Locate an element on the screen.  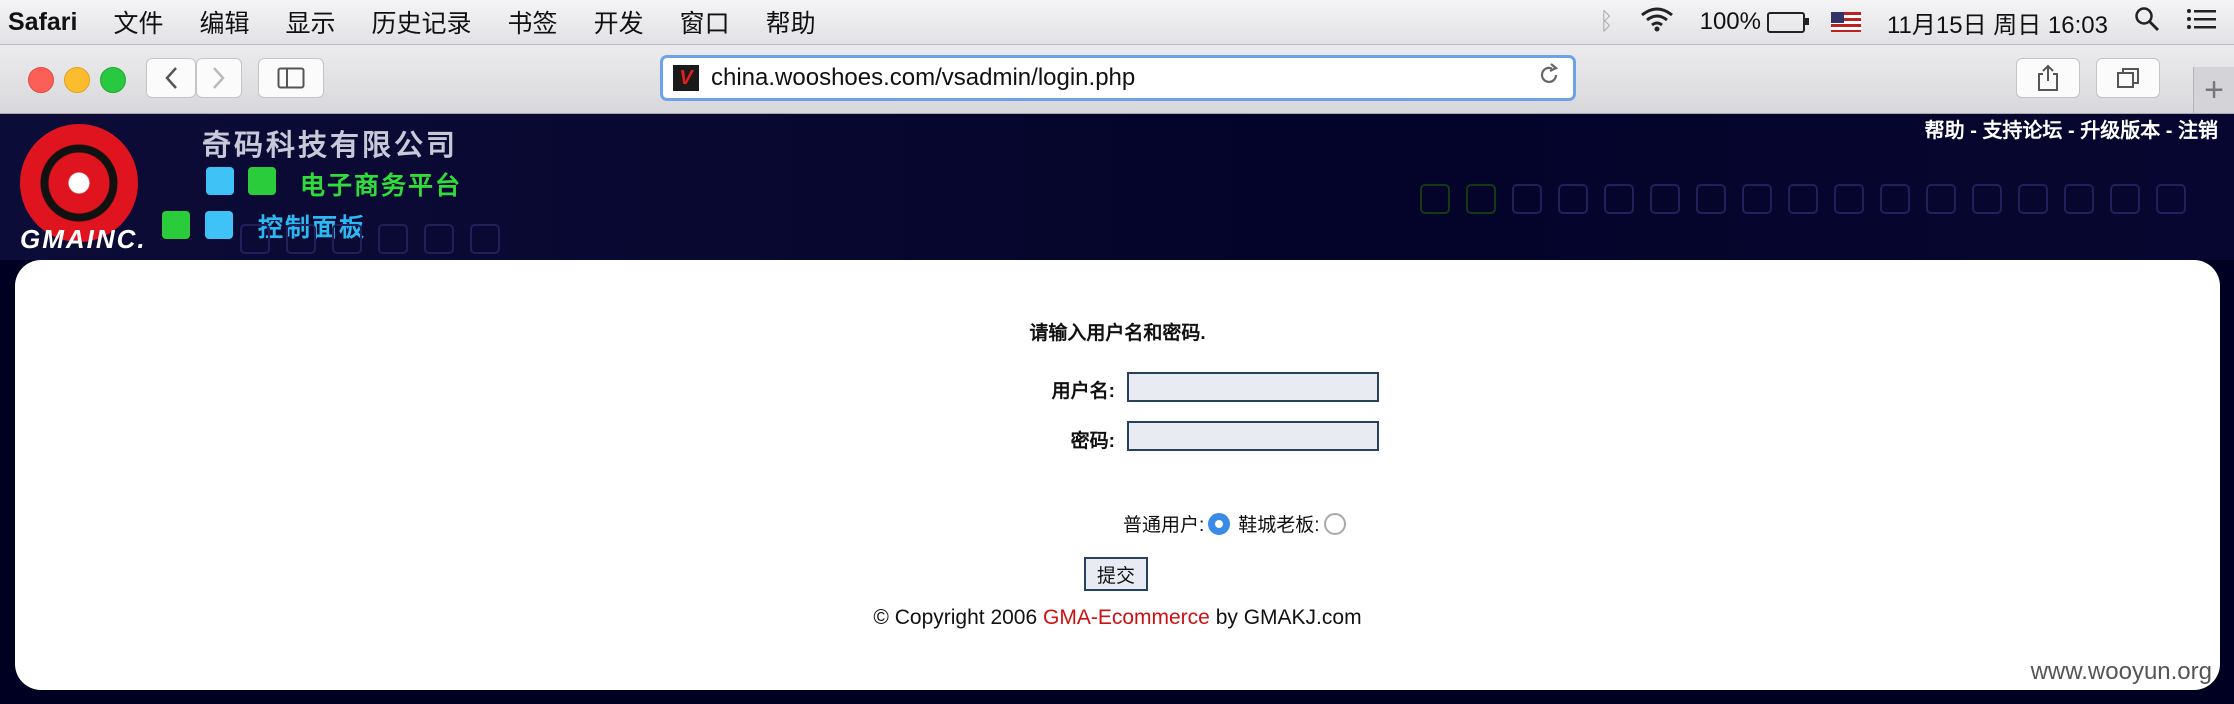
new-tab-button: + is located at coordinates (2213, 90).